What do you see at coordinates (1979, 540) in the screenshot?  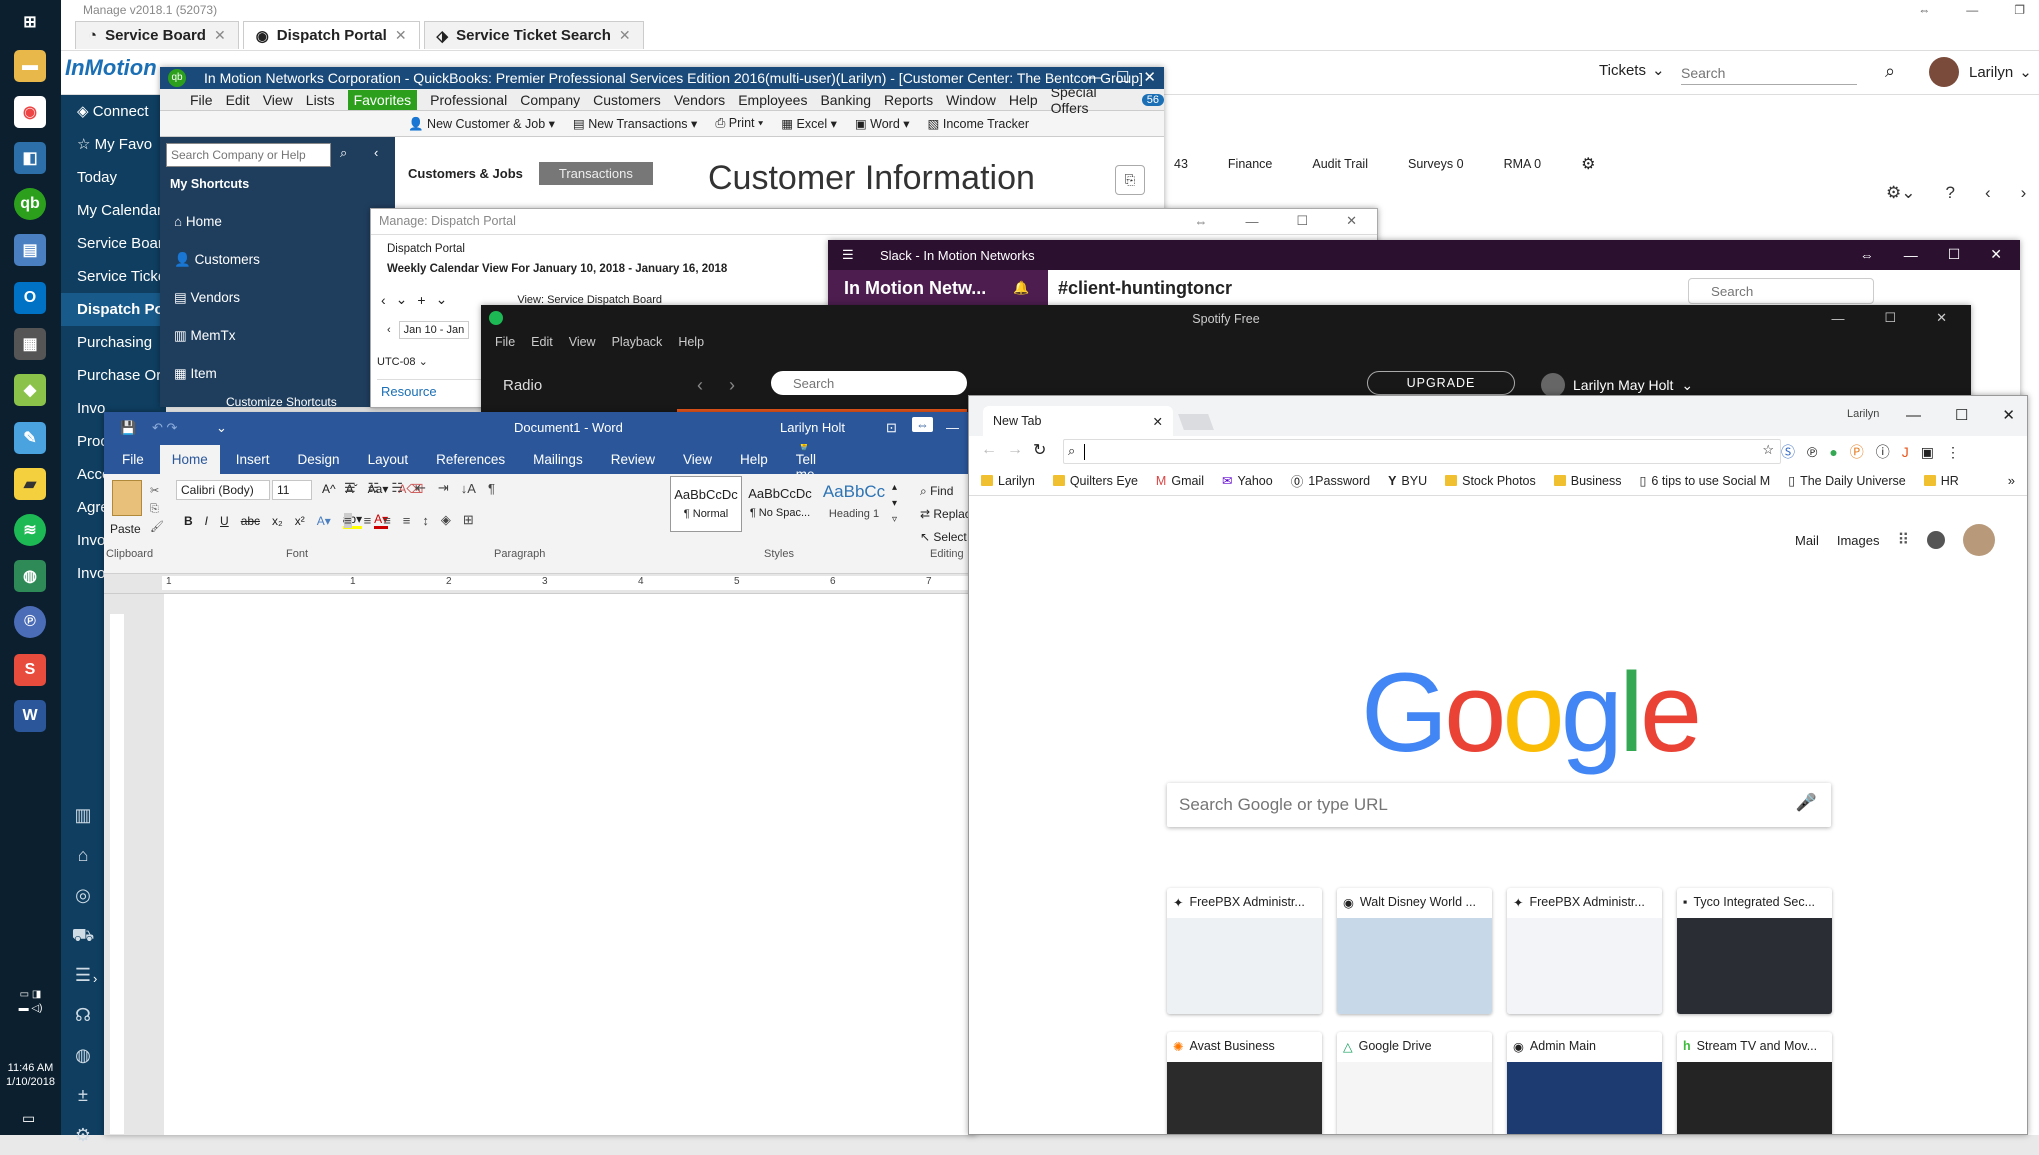 I see `avatar` at bounding box center [1979, 540].